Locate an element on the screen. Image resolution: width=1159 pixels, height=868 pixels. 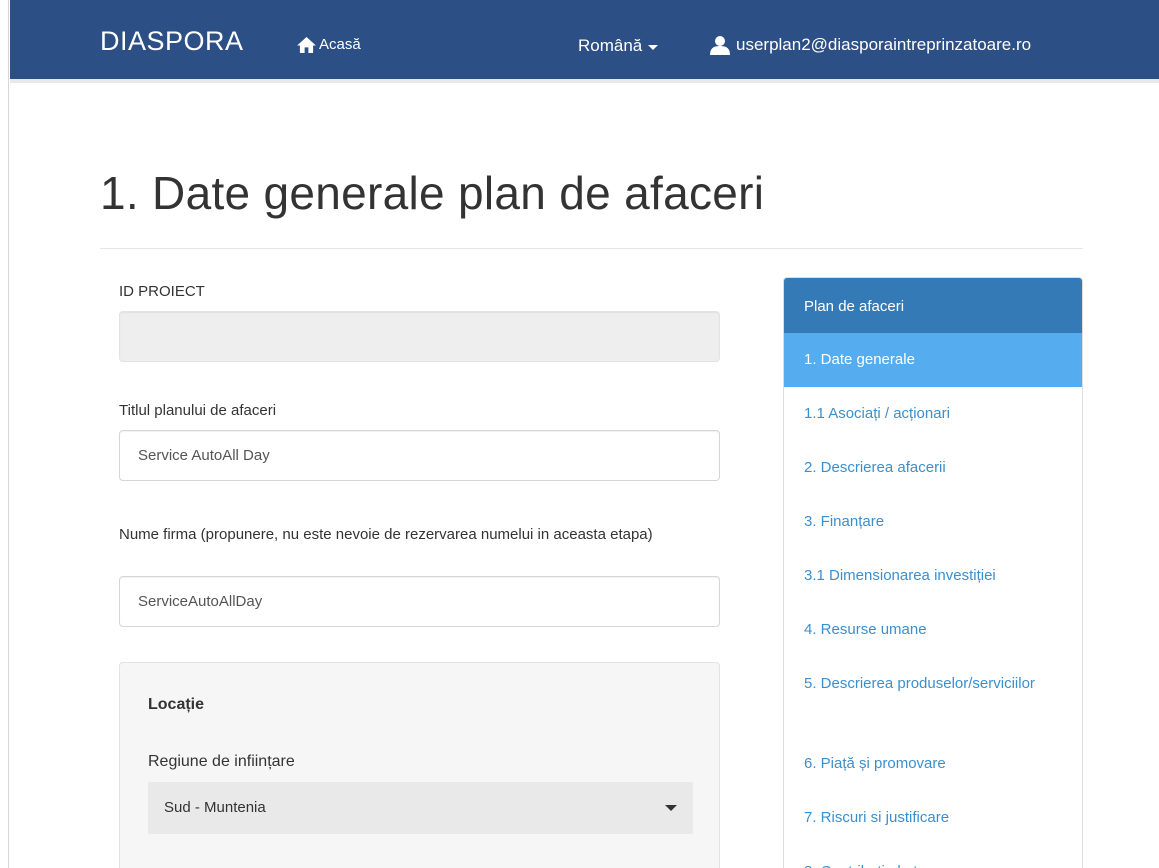
user-icon is located at coordinates (720, 45).